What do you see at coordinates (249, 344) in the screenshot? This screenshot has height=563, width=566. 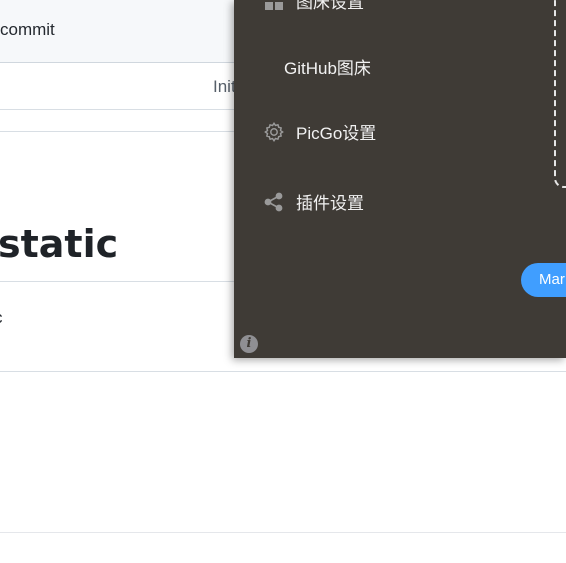 I see `info-icon: i` at bounding box center [249, 344].